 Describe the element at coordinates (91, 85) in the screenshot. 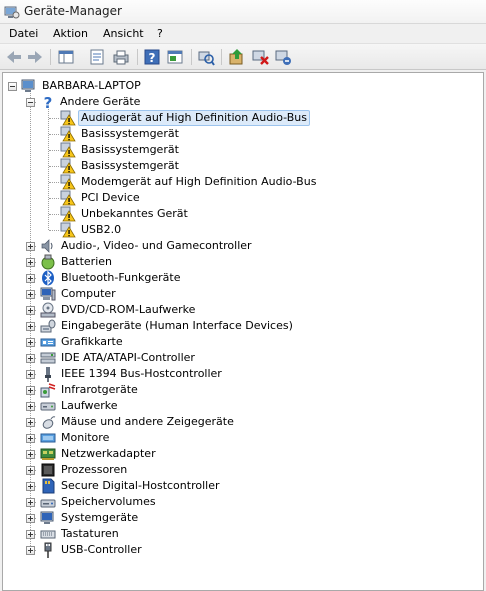

I see `tree-root-label: BARBARA-LAPTOP` at that location.